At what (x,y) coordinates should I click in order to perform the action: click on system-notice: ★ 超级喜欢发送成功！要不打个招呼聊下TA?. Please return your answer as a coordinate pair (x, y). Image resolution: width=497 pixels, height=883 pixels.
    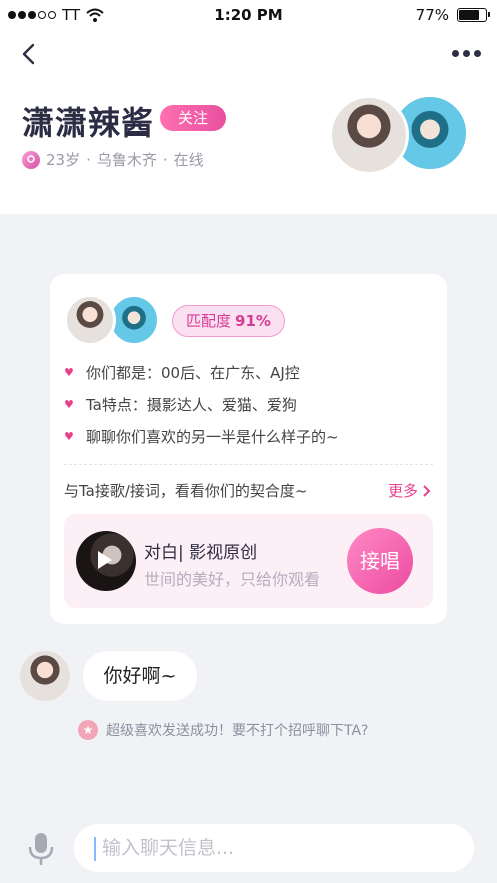
    Looking at the image, I should click on (223, 730).